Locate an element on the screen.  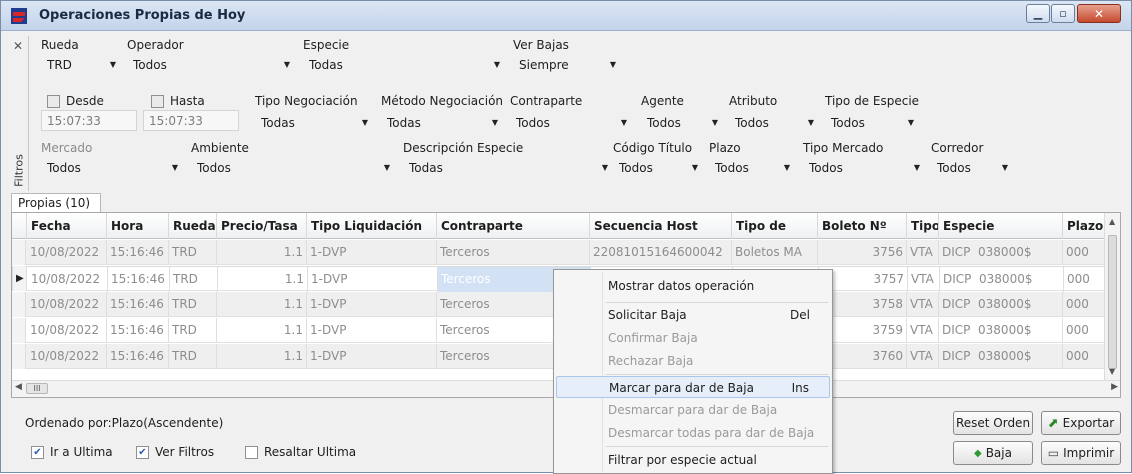
baja-label: Baja is located at coordinates (998, 453).